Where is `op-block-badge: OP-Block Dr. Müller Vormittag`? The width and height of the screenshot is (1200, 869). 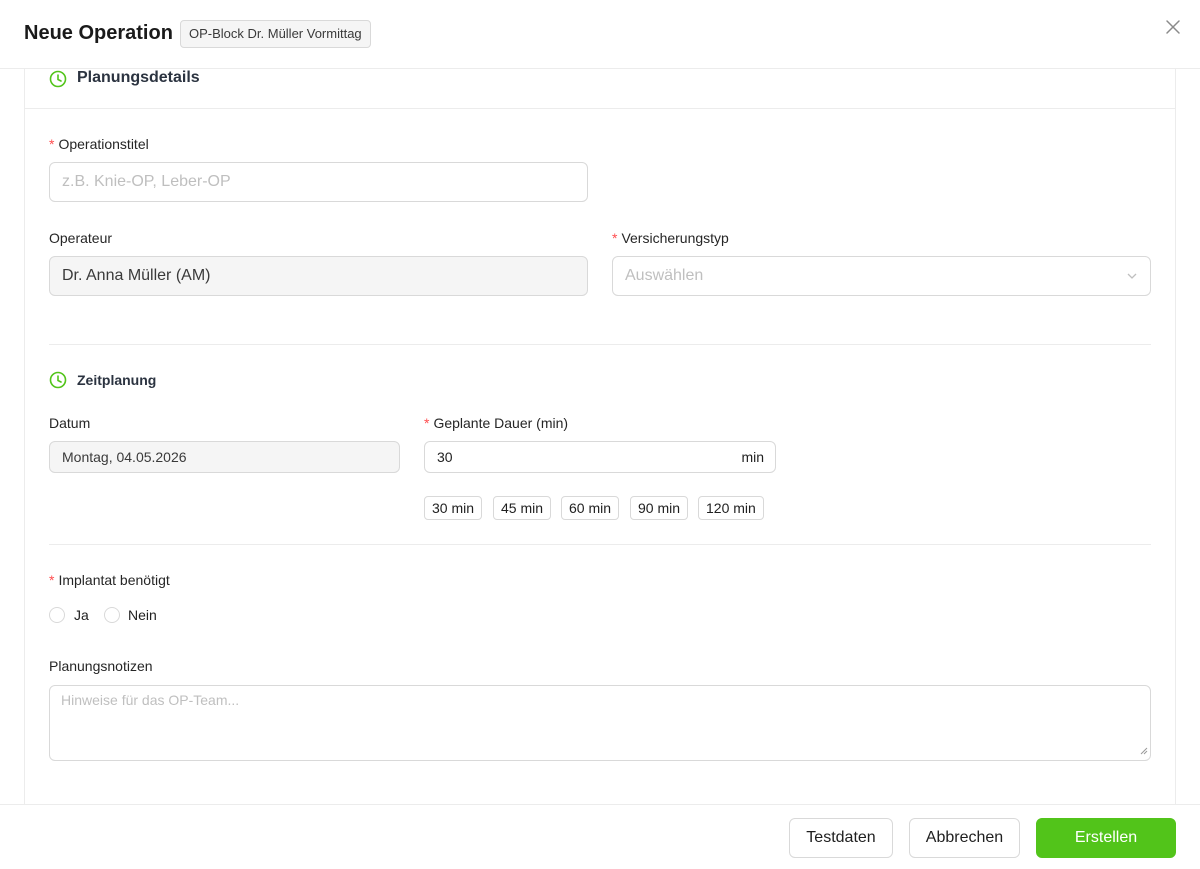 op-block-badge: OP-Block Dr. Müller Vormittag is located at coordinates (275, 34).